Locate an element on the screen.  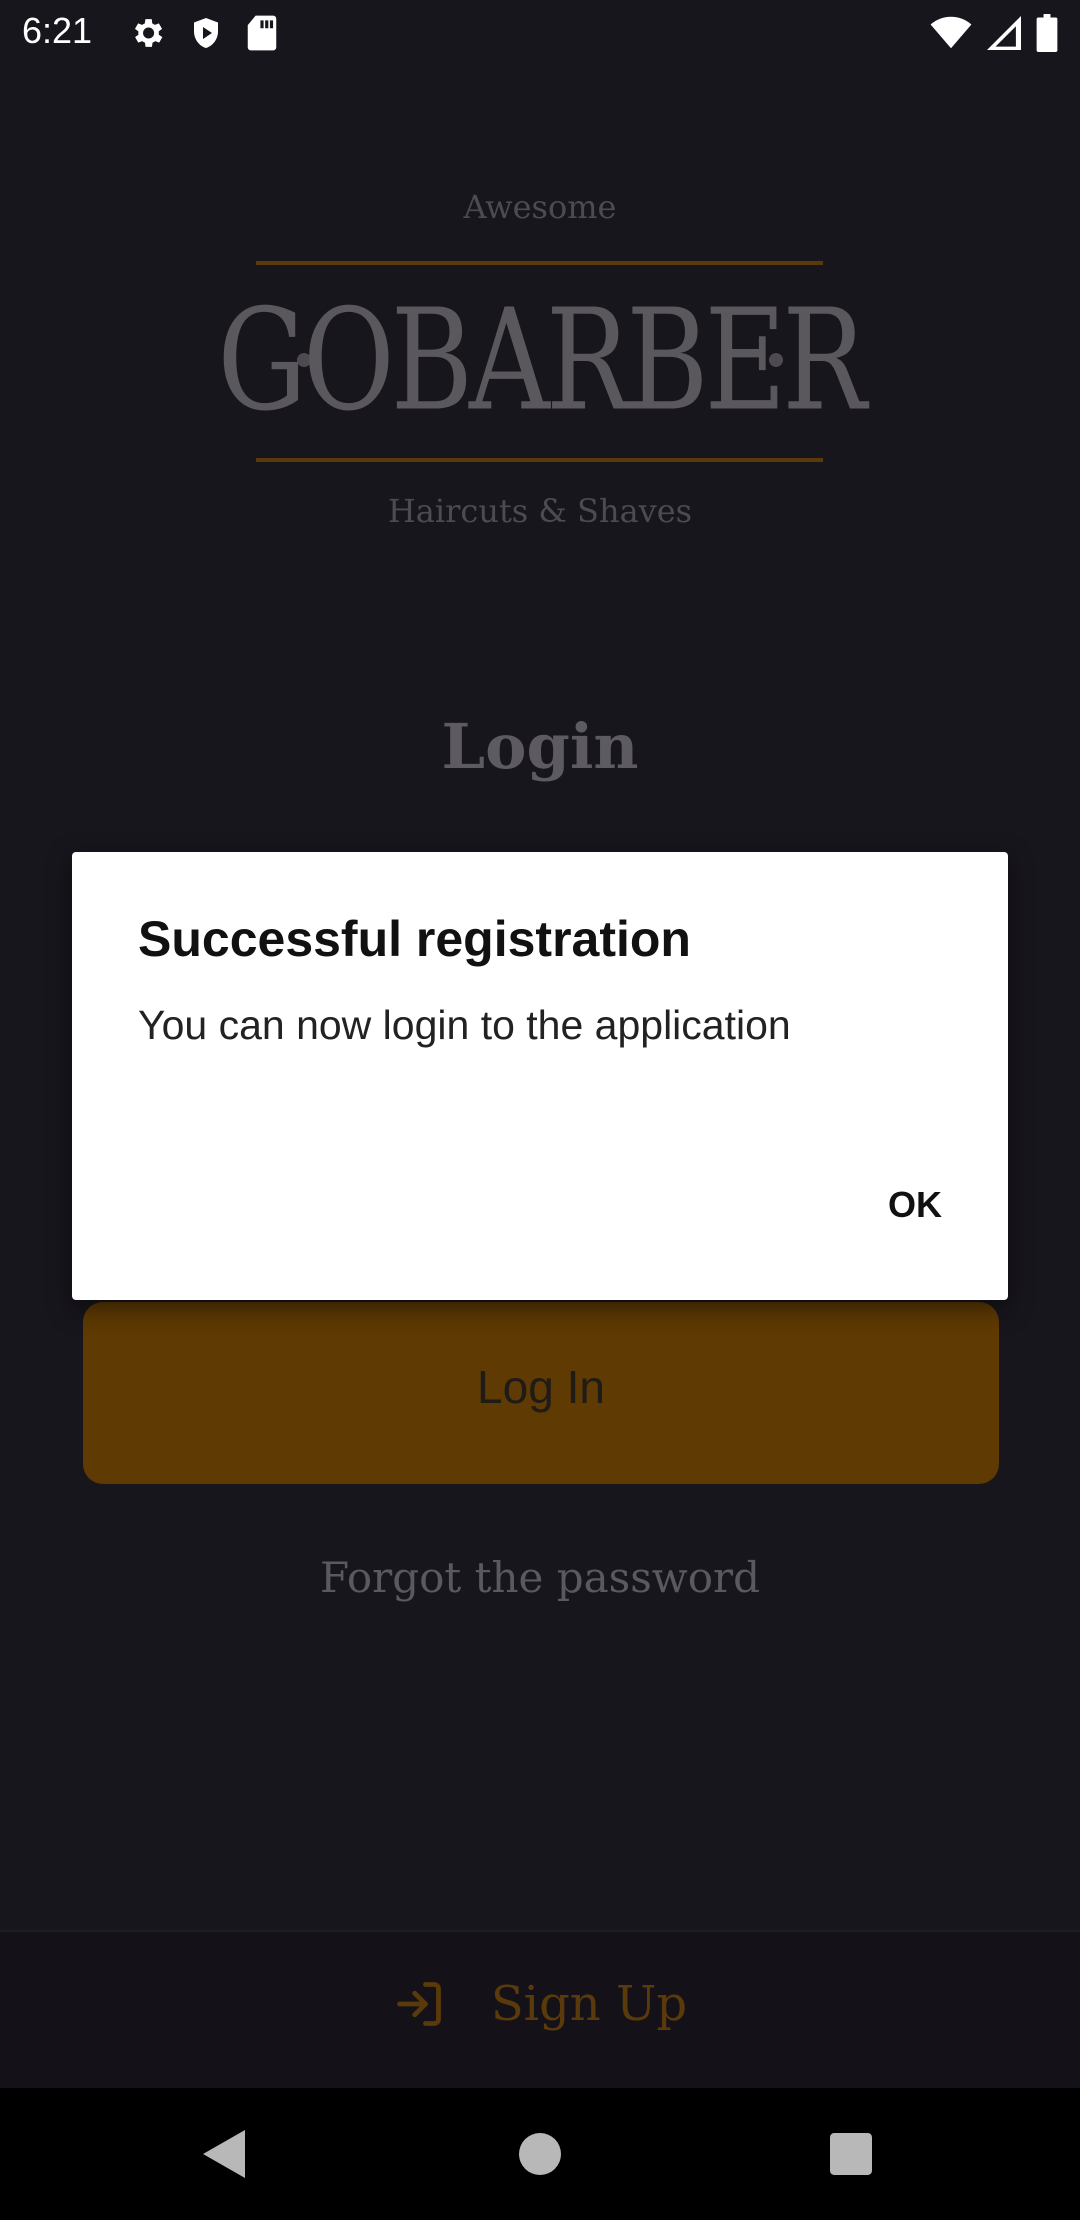
nav-back-button is located at coordinates (225, 2154).